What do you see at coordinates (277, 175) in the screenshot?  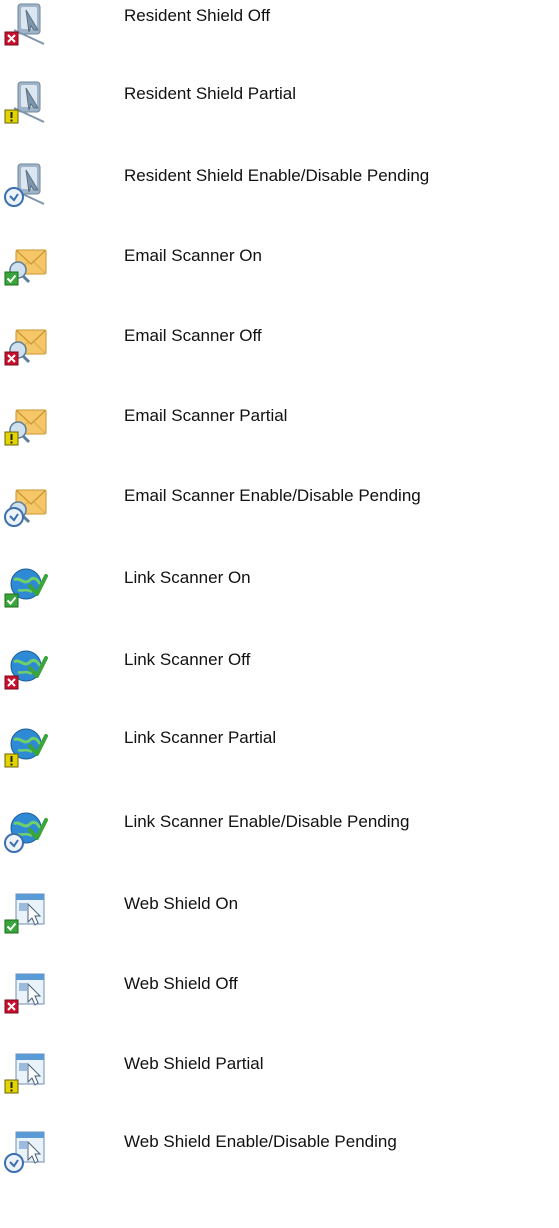 I see `legend-label: Resident Shield Enable/Disable Pending` at bounding box center [277, 175].